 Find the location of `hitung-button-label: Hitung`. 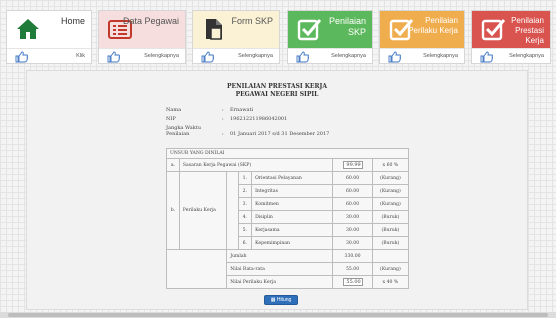

hitung-button-label: Hitung is located at coordinates (284, 300).